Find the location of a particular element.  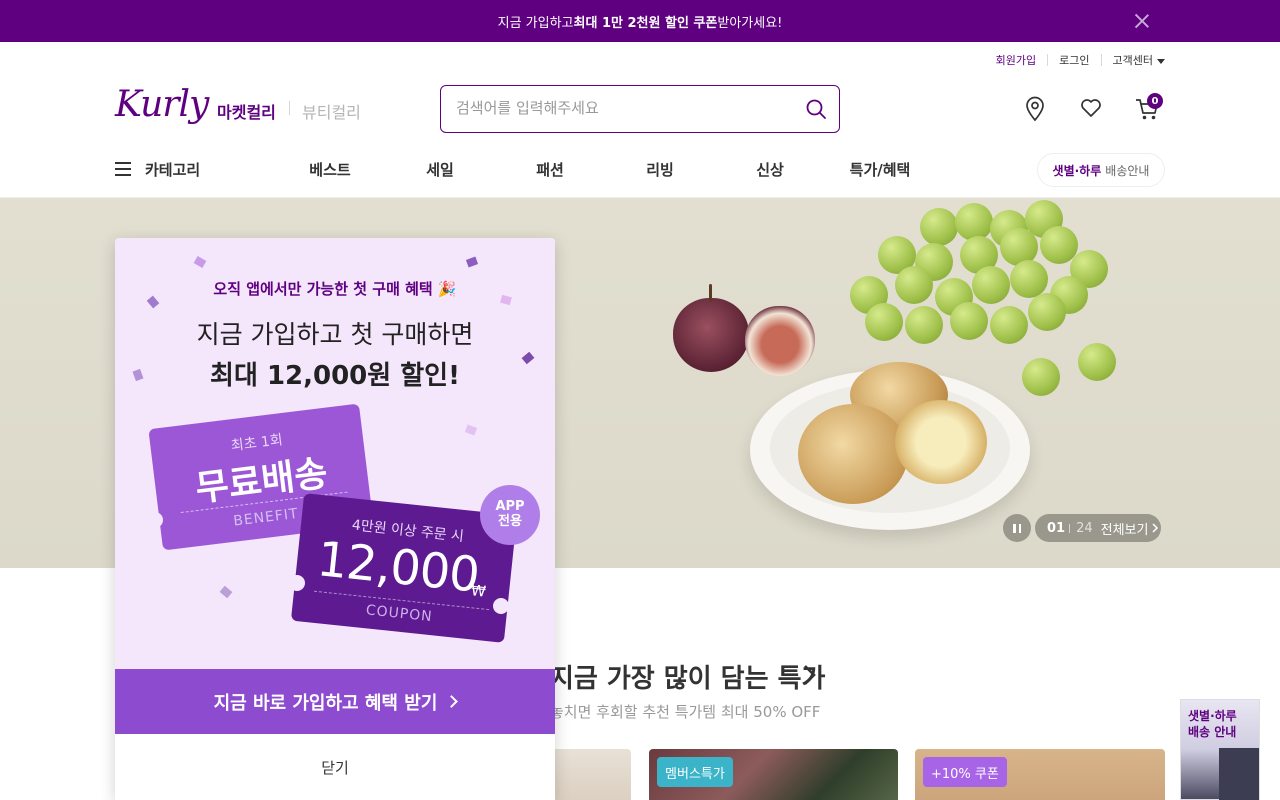

slide-total: 24 is located at coordinates (1084, 528).